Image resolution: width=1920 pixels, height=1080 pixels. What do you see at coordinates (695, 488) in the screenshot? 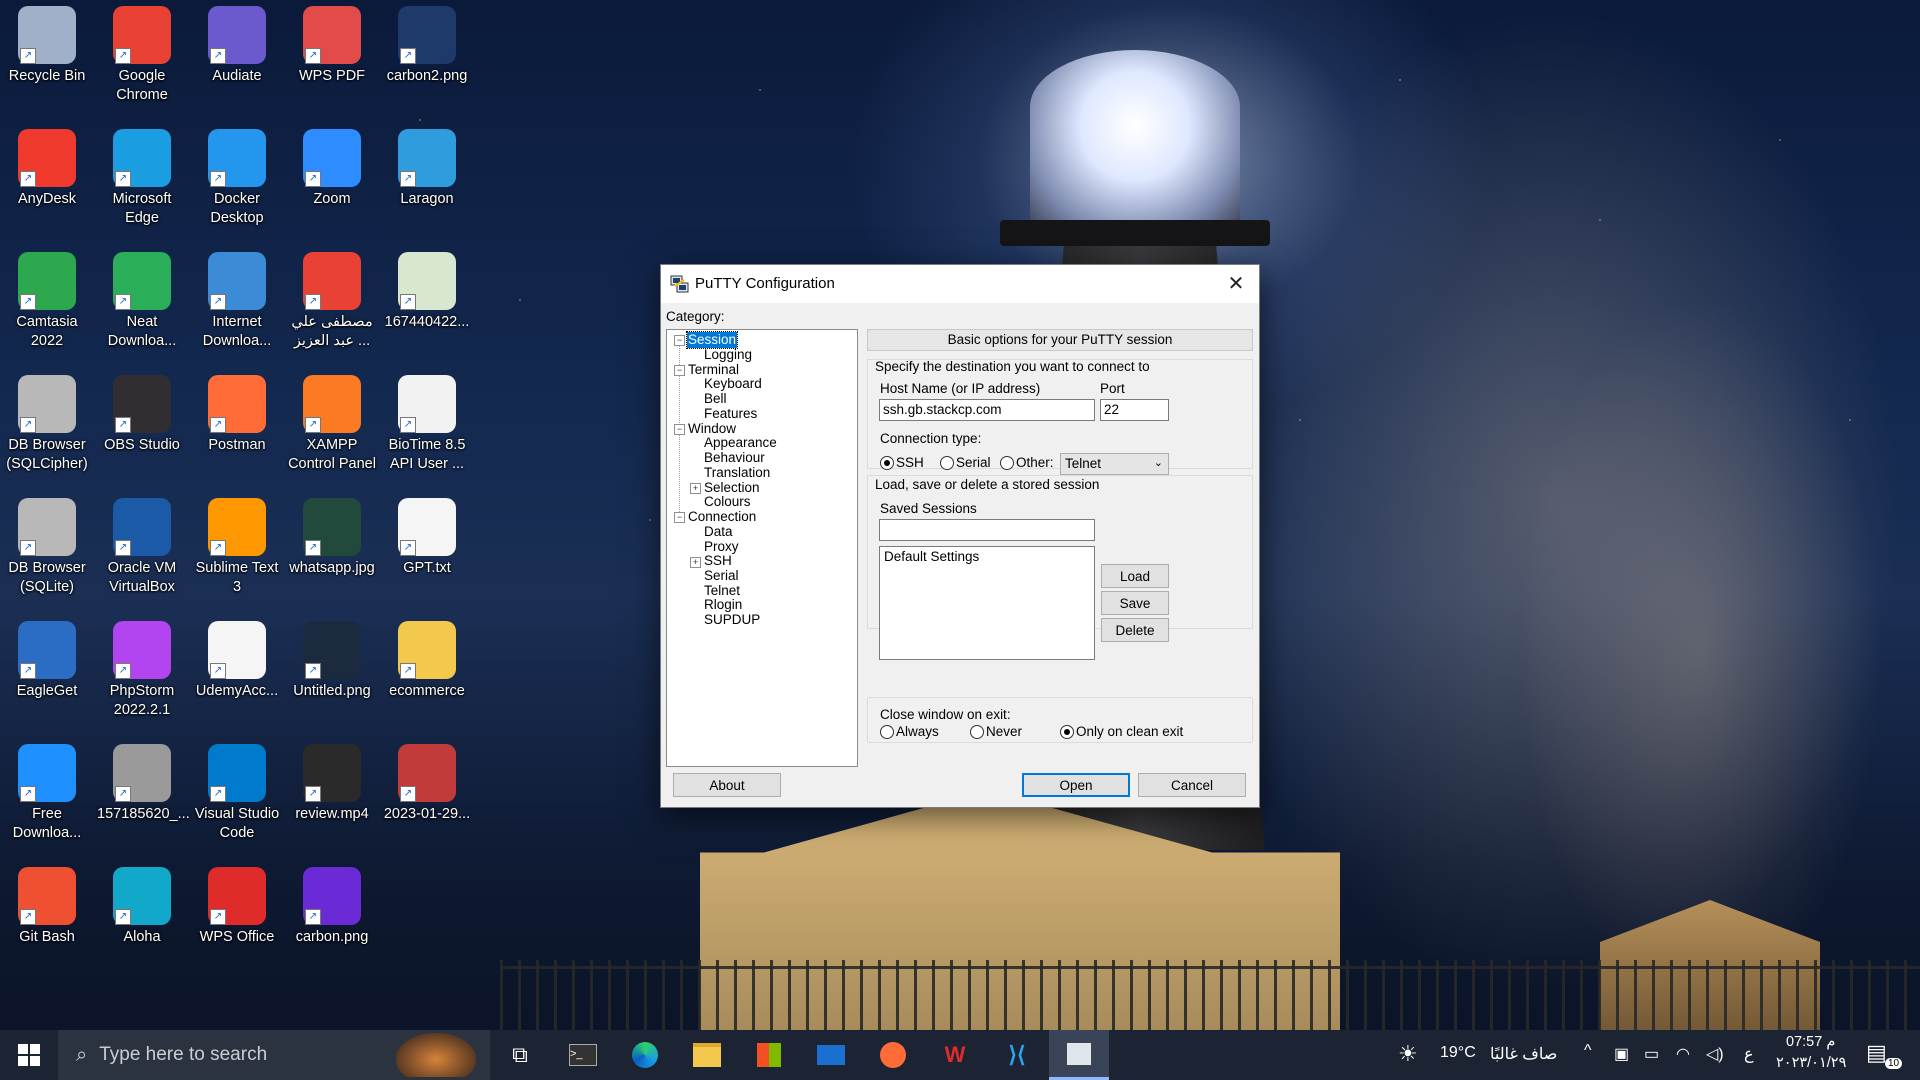
I see `expand-selection-icon: +` at bounding box center [695, 488].